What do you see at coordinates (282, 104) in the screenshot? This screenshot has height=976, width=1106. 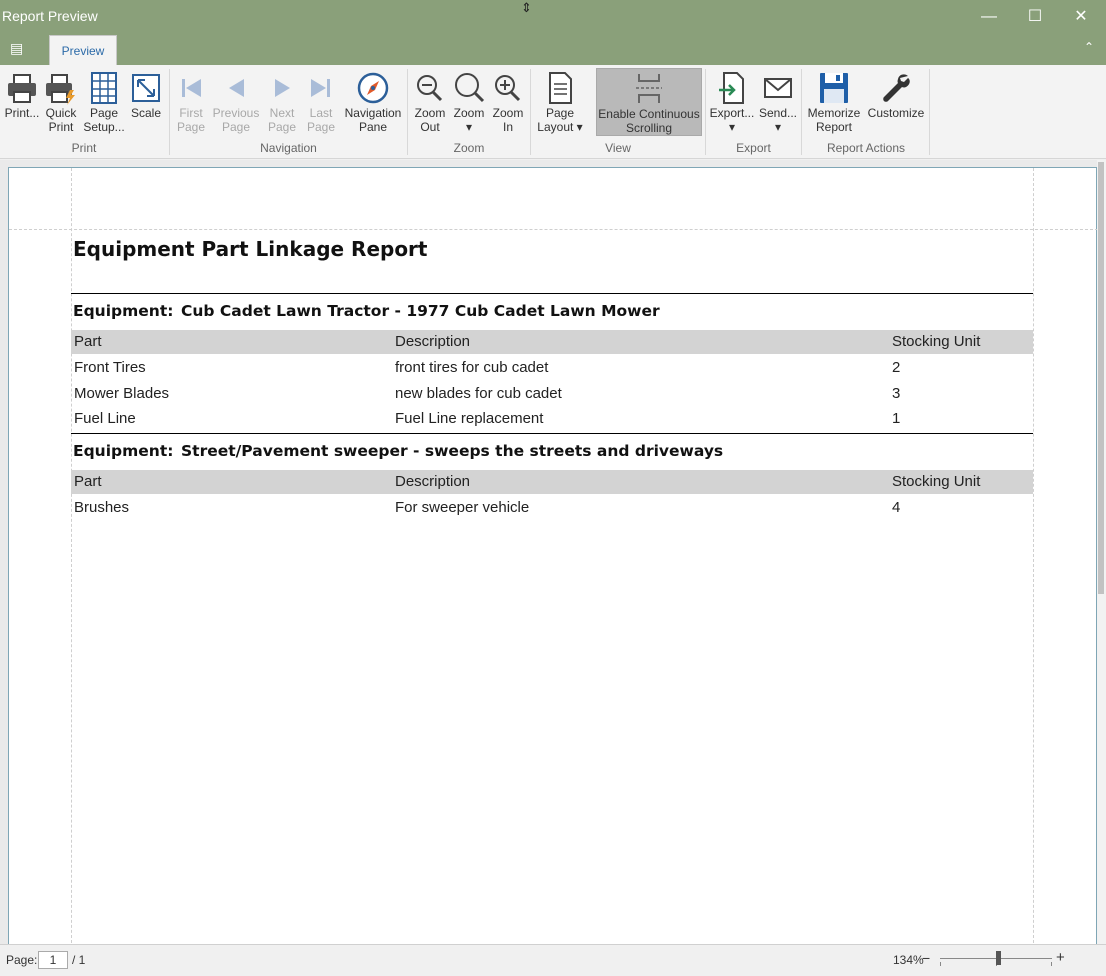 I see `next-page-button: Next Page` at bounding box center [282, 104].